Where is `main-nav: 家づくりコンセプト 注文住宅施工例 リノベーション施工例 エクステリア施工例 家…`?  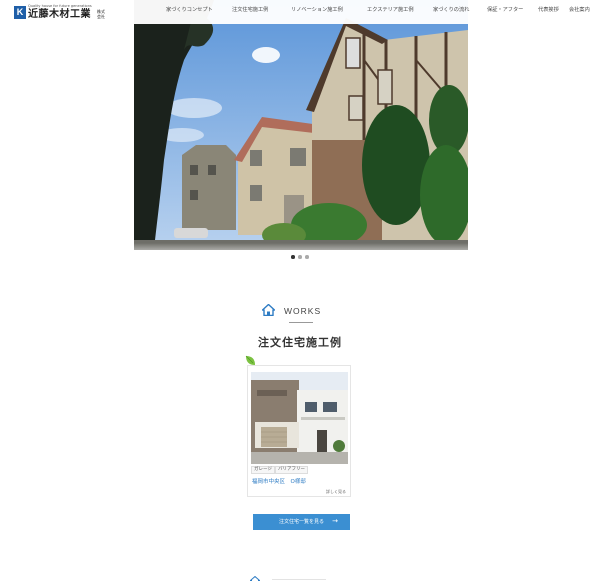
main-nav: 家づくりコンセプト 注文住宅施工例 リノベーション施工例 エクステリア施工例 家… is located at coordinates (372, 12).